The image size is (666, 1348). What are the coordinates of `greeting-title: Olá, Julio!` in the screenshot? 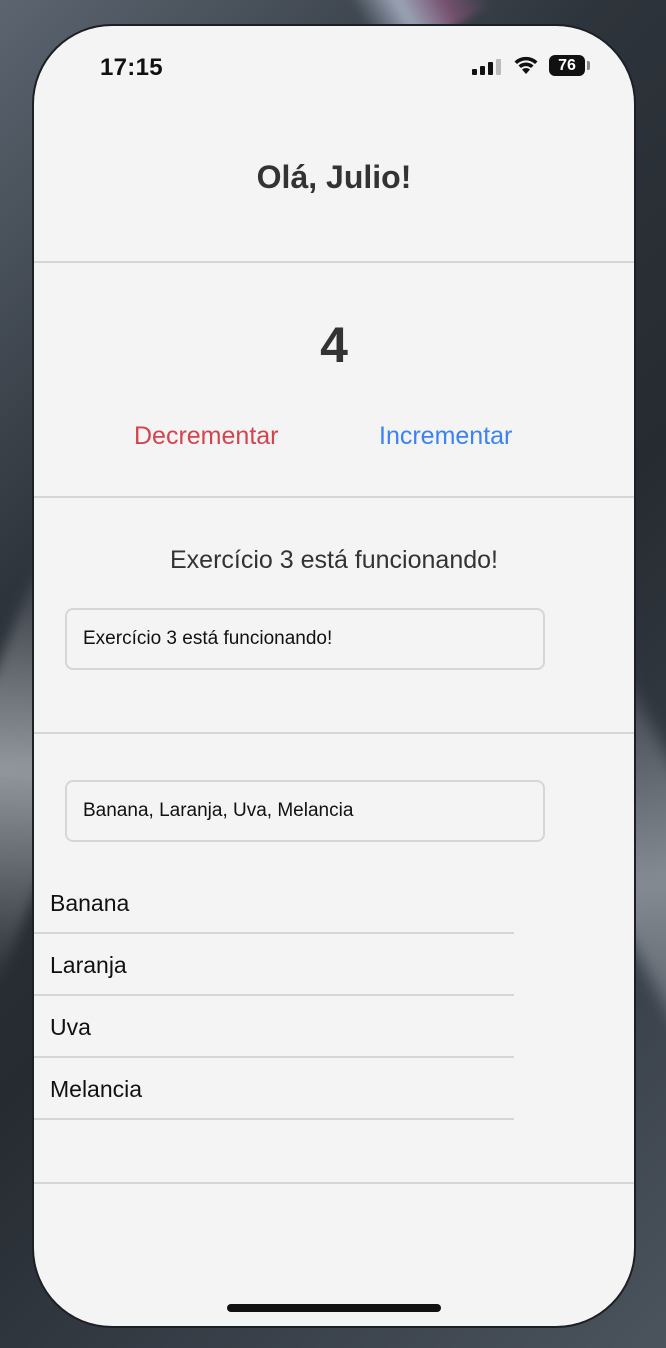 It's located at (334, 177).